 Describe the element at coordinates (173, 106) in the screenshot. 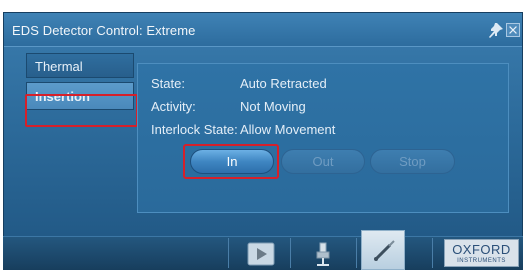

I see `activity-label: Activity:` at that location.